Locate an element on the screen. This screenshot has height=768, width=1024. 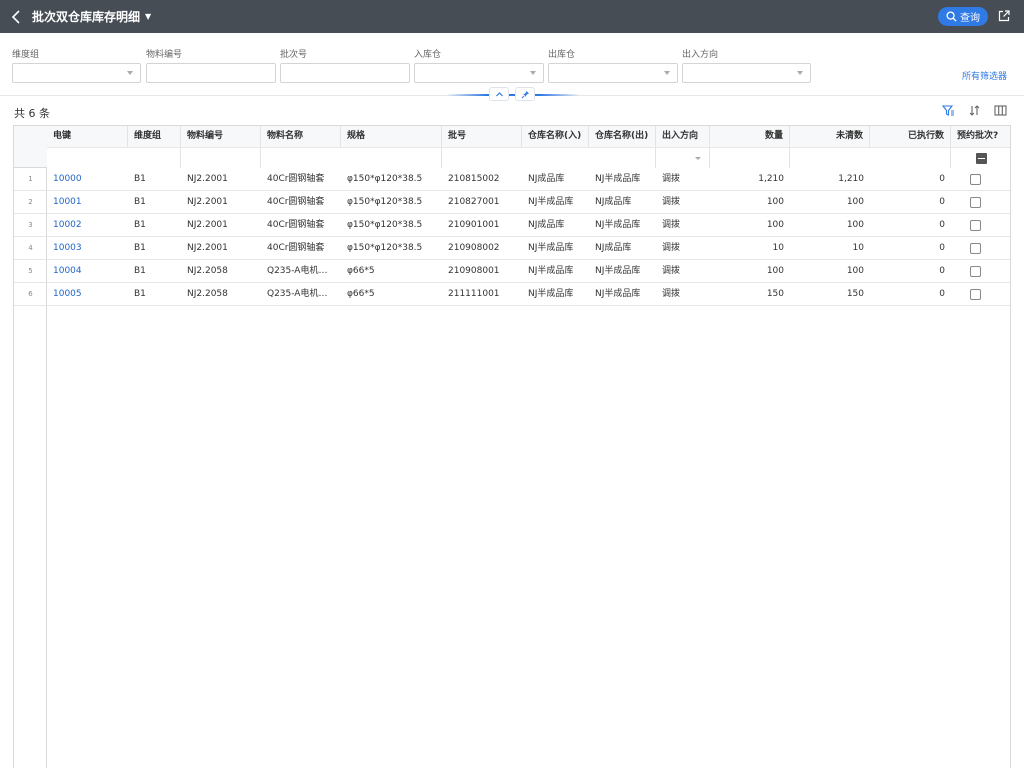
column-filter-key is located at coordinates (114, 157).